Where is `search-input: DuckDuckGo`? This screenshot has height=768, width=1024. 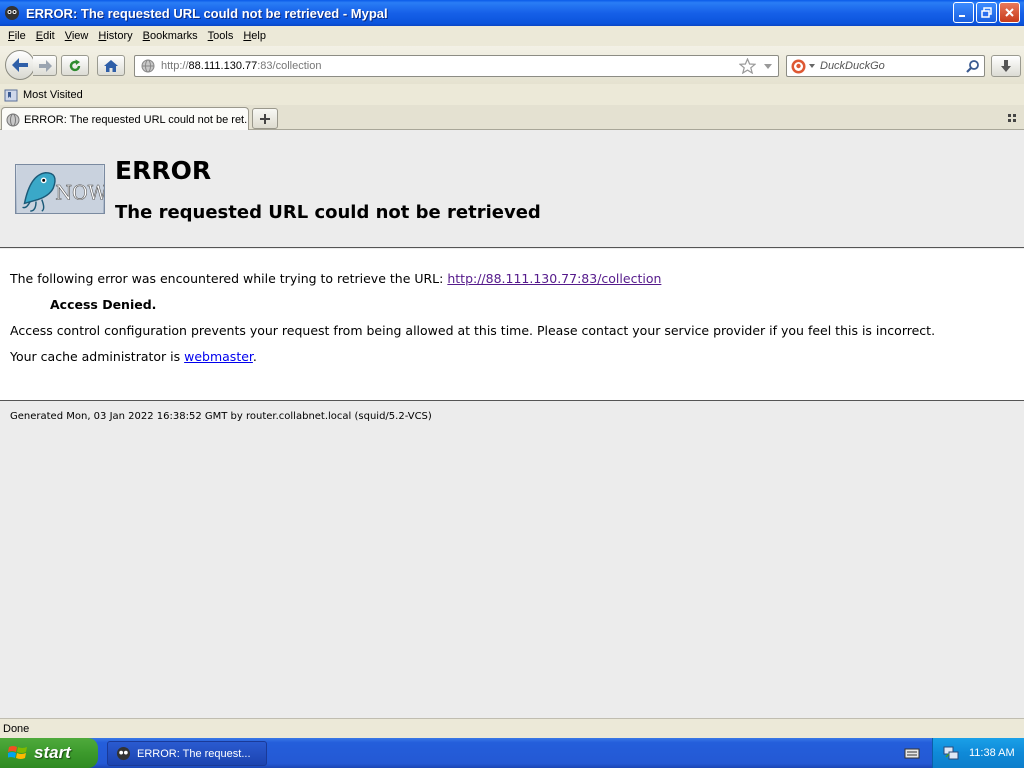
search-input: DuckDuckGo is located at coordinates (852, 66).